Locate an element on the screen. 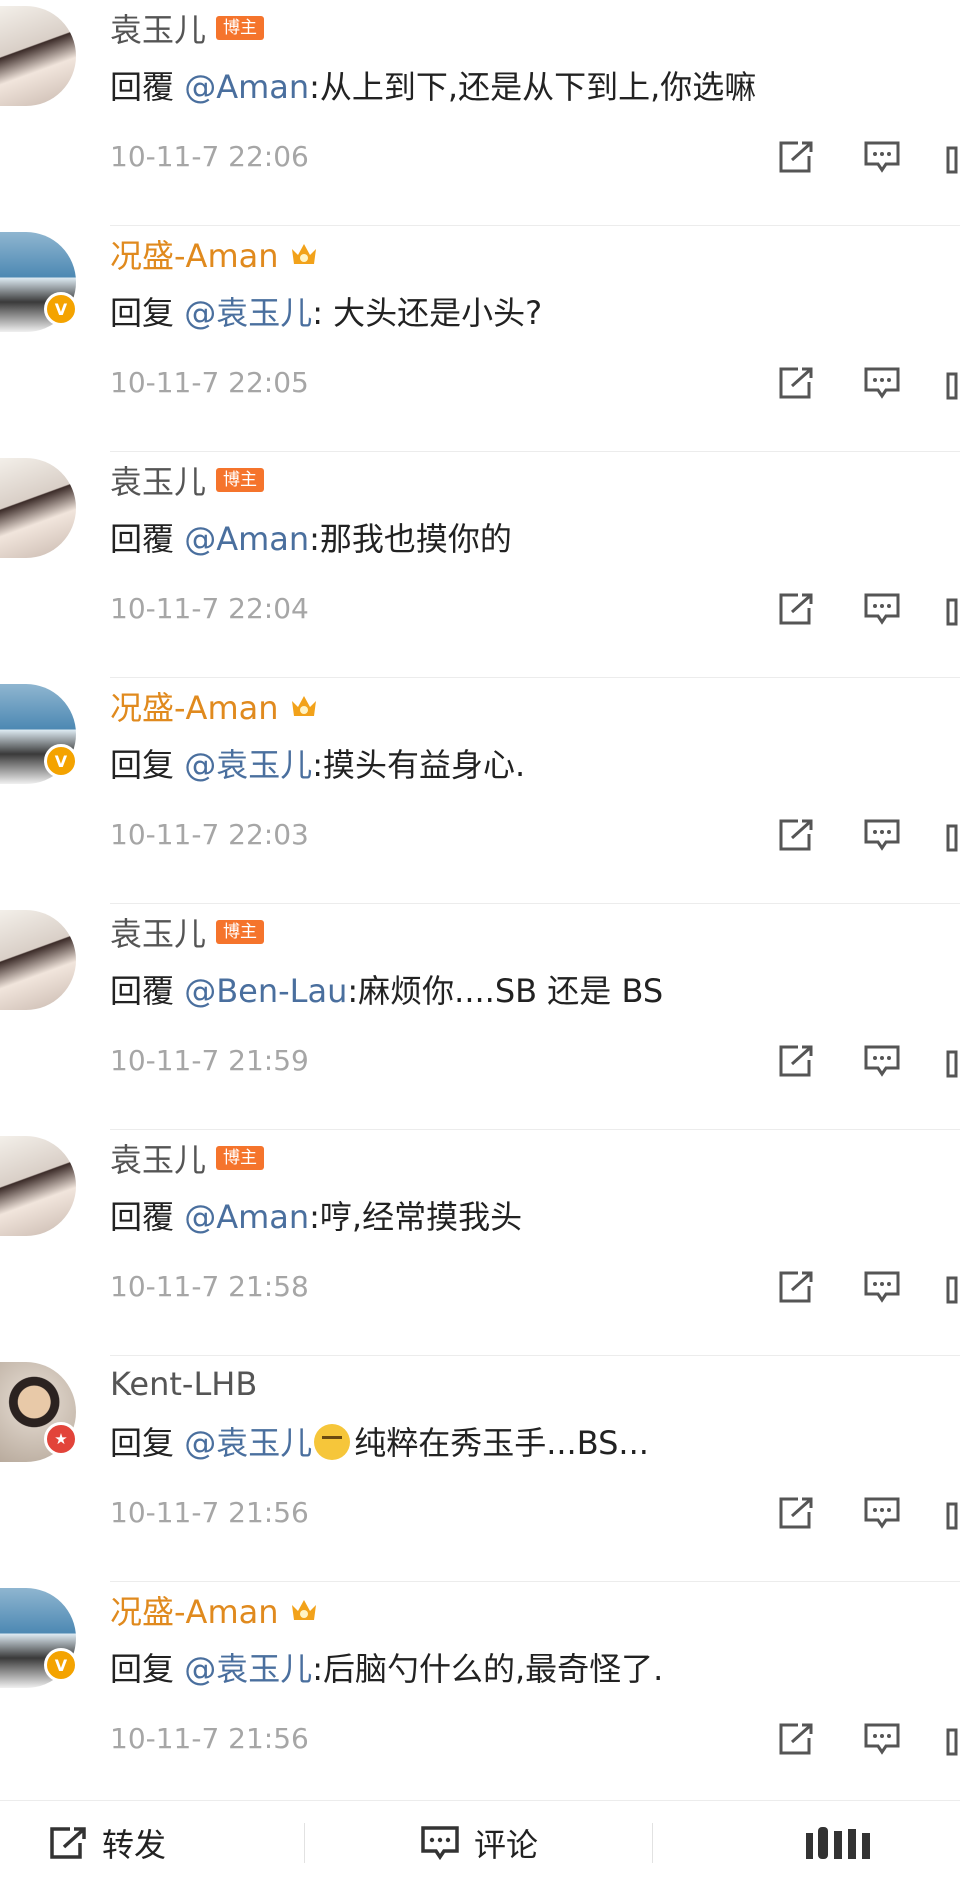 This screenshot has width=960, height=1885. comment-body: :摸头有益身心. is located at coordinates (419, 765).